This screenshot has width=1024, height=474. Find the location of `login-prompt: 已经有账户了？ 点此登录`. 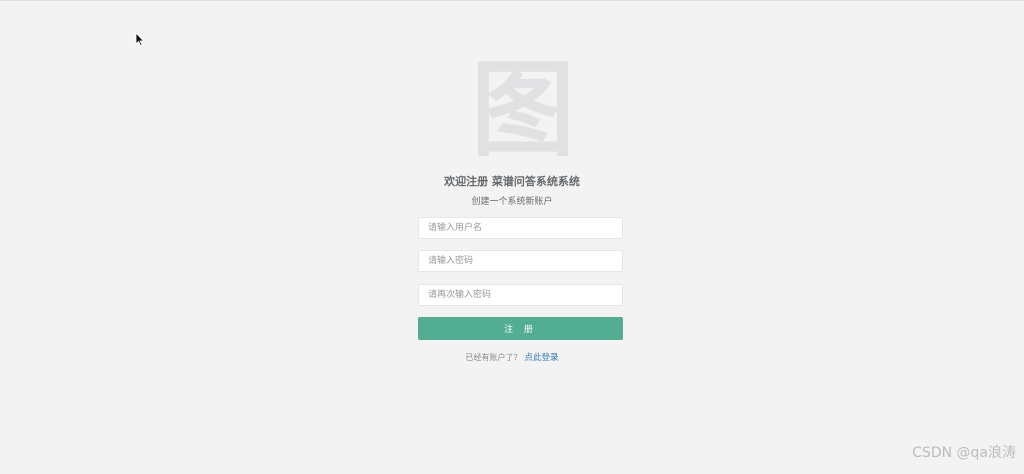

login-prompt: 已经有账户了？ 点此登录 is located at coordinates (512, 357).